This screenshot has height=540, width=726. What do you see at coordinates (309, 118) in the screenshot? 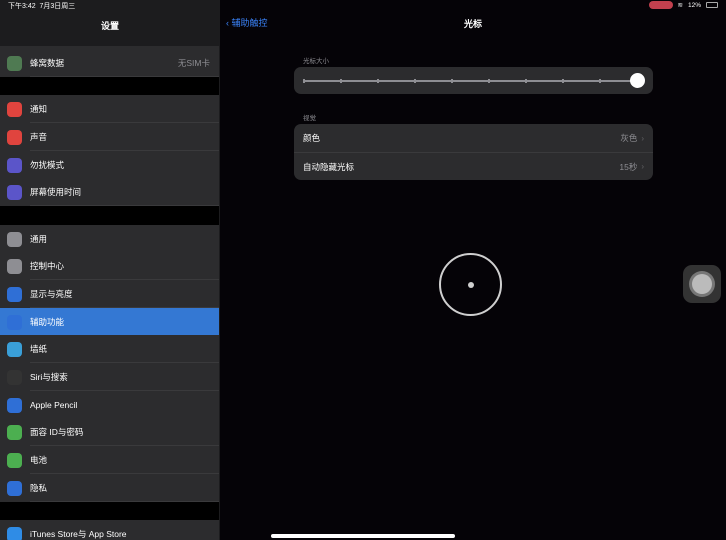
I see `appearance-header: 视觉` at bounding box center [309, 118].